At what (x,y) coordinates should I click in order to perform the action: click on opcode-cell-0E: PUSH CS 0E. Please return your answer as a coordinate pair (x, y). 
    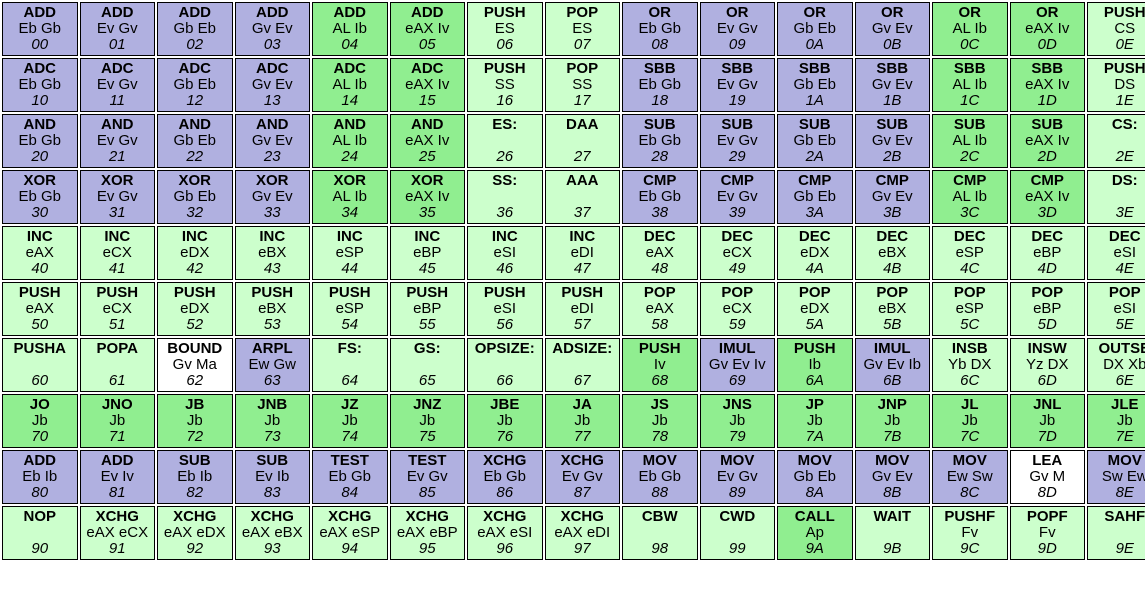
    Looking at the image, I should click on (1116, 29).